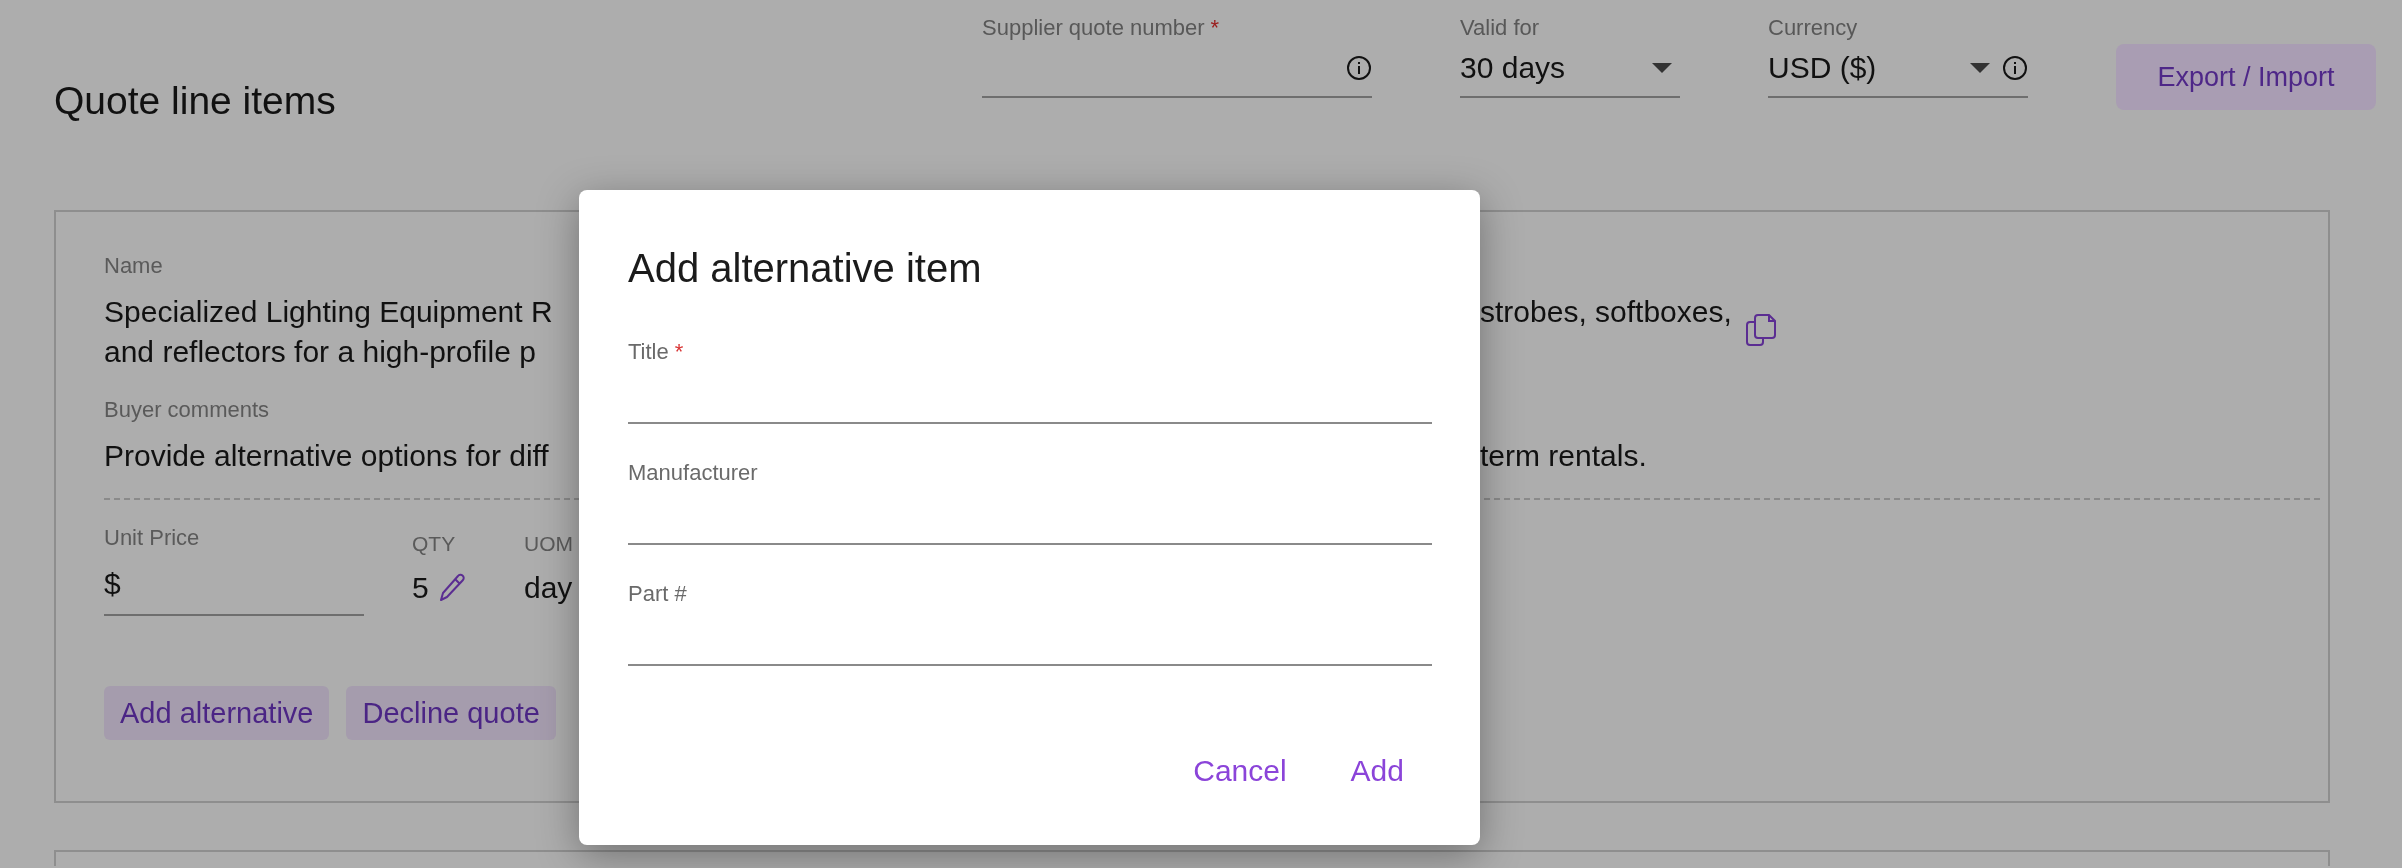 This screenshot has width=2402, height=868. Describe the element at coordinates (1500, 28) in the screenshot. I see `field-label: Valid for` at that location.